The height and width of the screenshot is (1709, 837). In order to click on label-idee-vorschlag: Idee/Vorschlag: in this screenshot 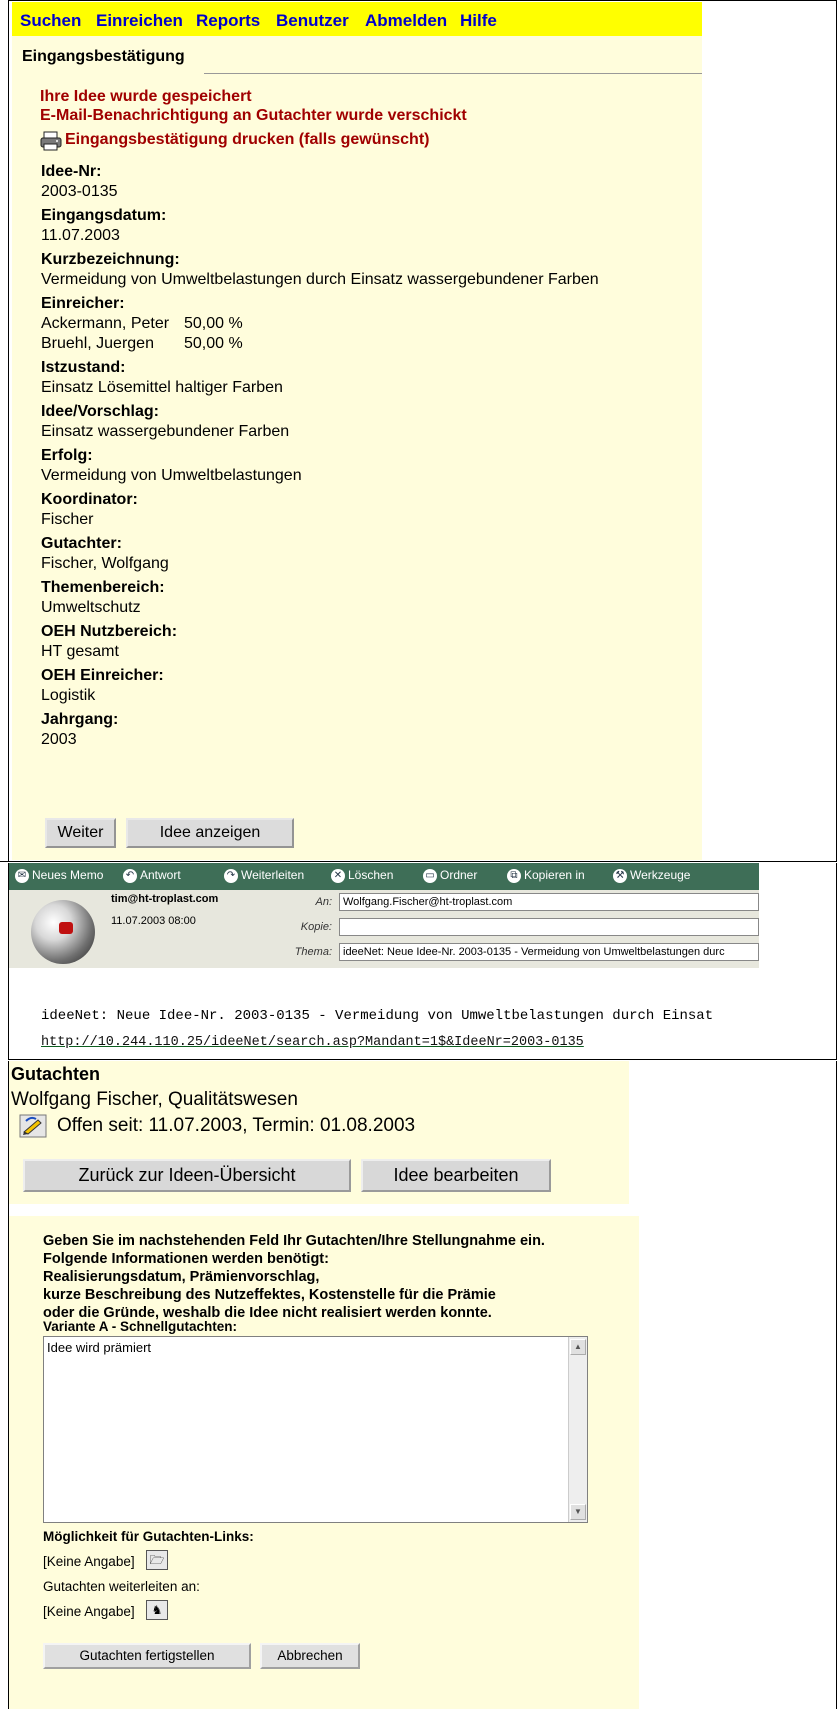, I will do `click(100, 411)`.